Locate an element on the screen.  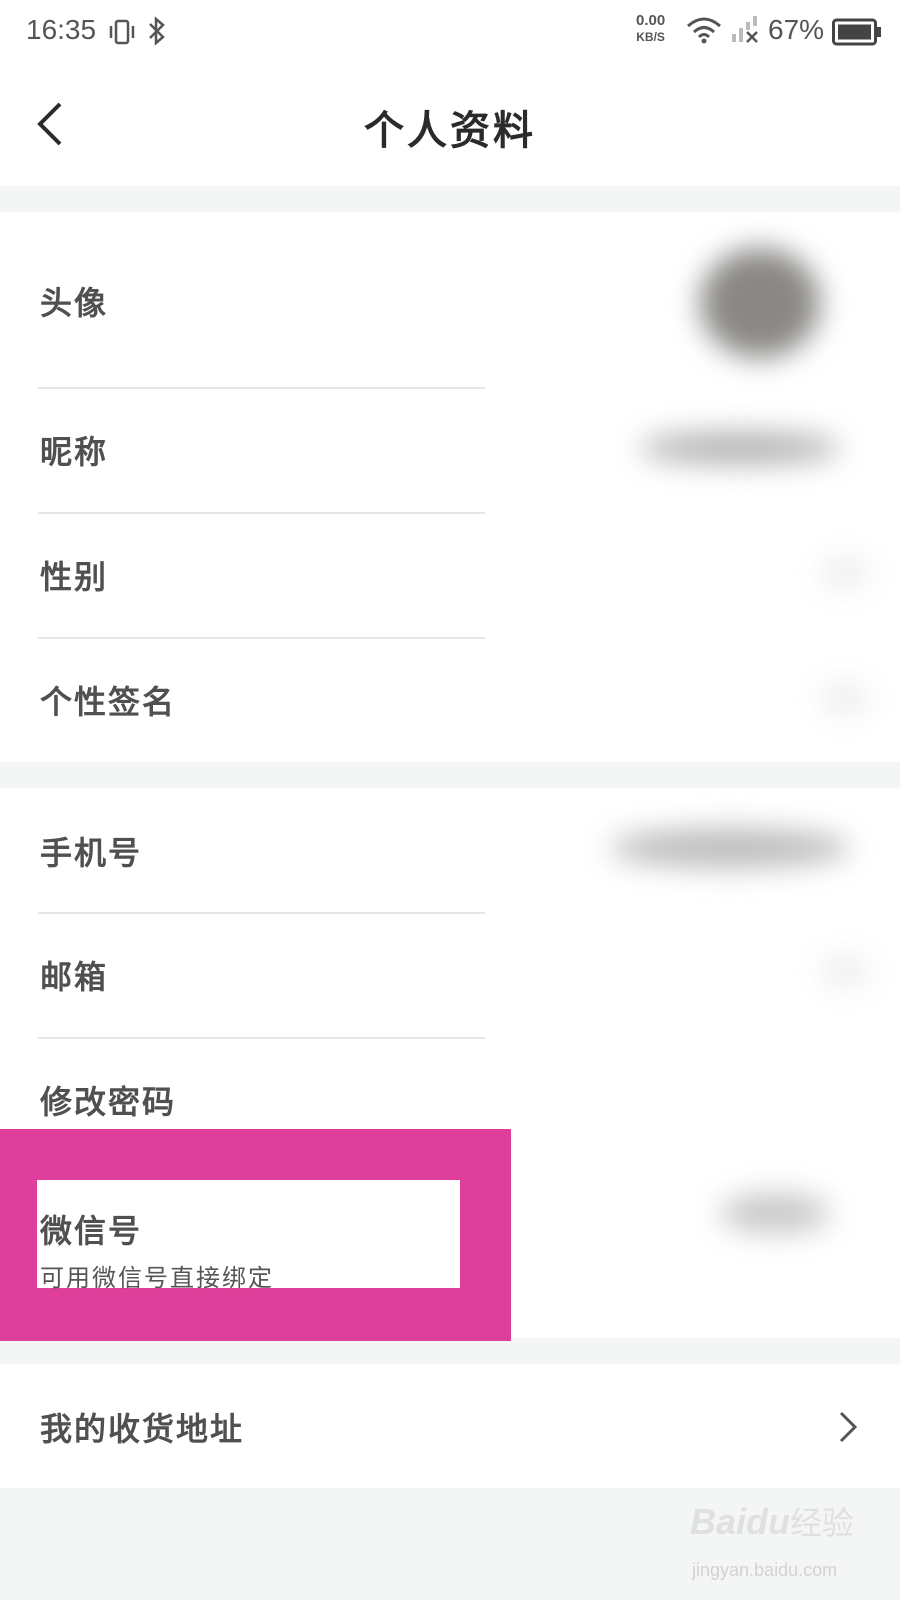
battery-percent: 67% is located at coordinates (796, 29).